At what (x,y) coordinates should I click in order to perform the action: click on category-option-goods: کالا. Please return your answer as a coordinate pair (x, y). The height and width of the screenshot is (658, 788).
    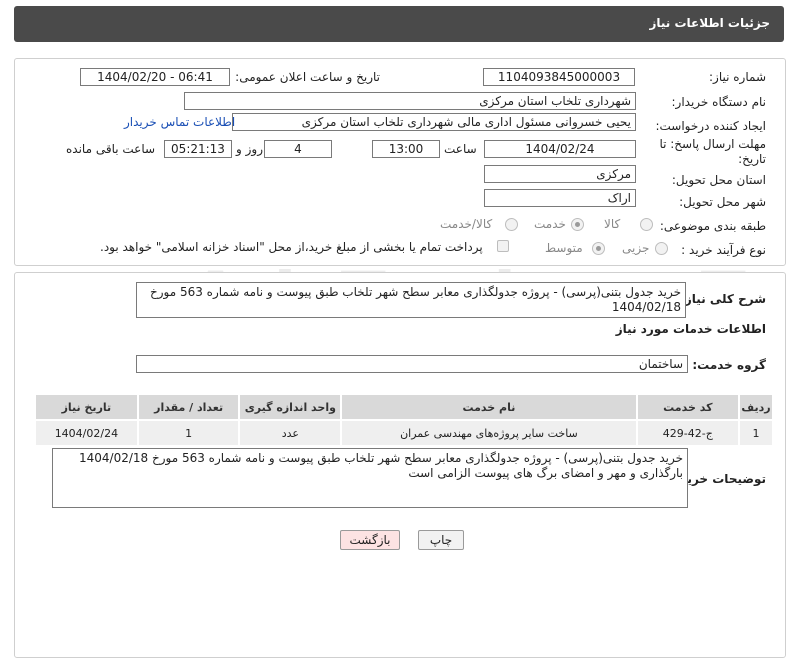
    Looking at the image, I should click on (612, 224).